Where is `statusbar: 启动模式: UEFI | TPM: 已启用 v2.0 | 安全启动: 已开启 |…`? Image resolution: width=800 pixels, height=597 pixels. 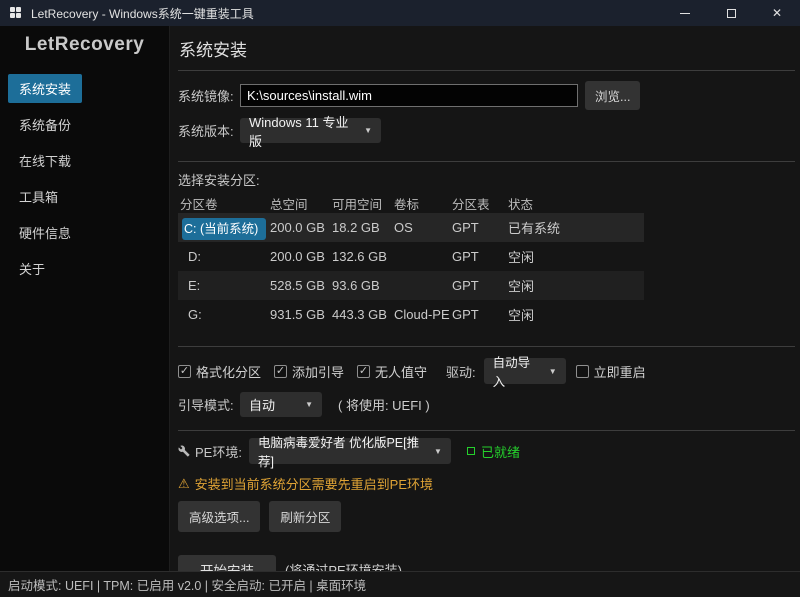
statusbar: 启动模式: UEFI | TPM: 已启用 v2.0 | 安全启动: 已开启 |… is located at coordinates (400, 584).